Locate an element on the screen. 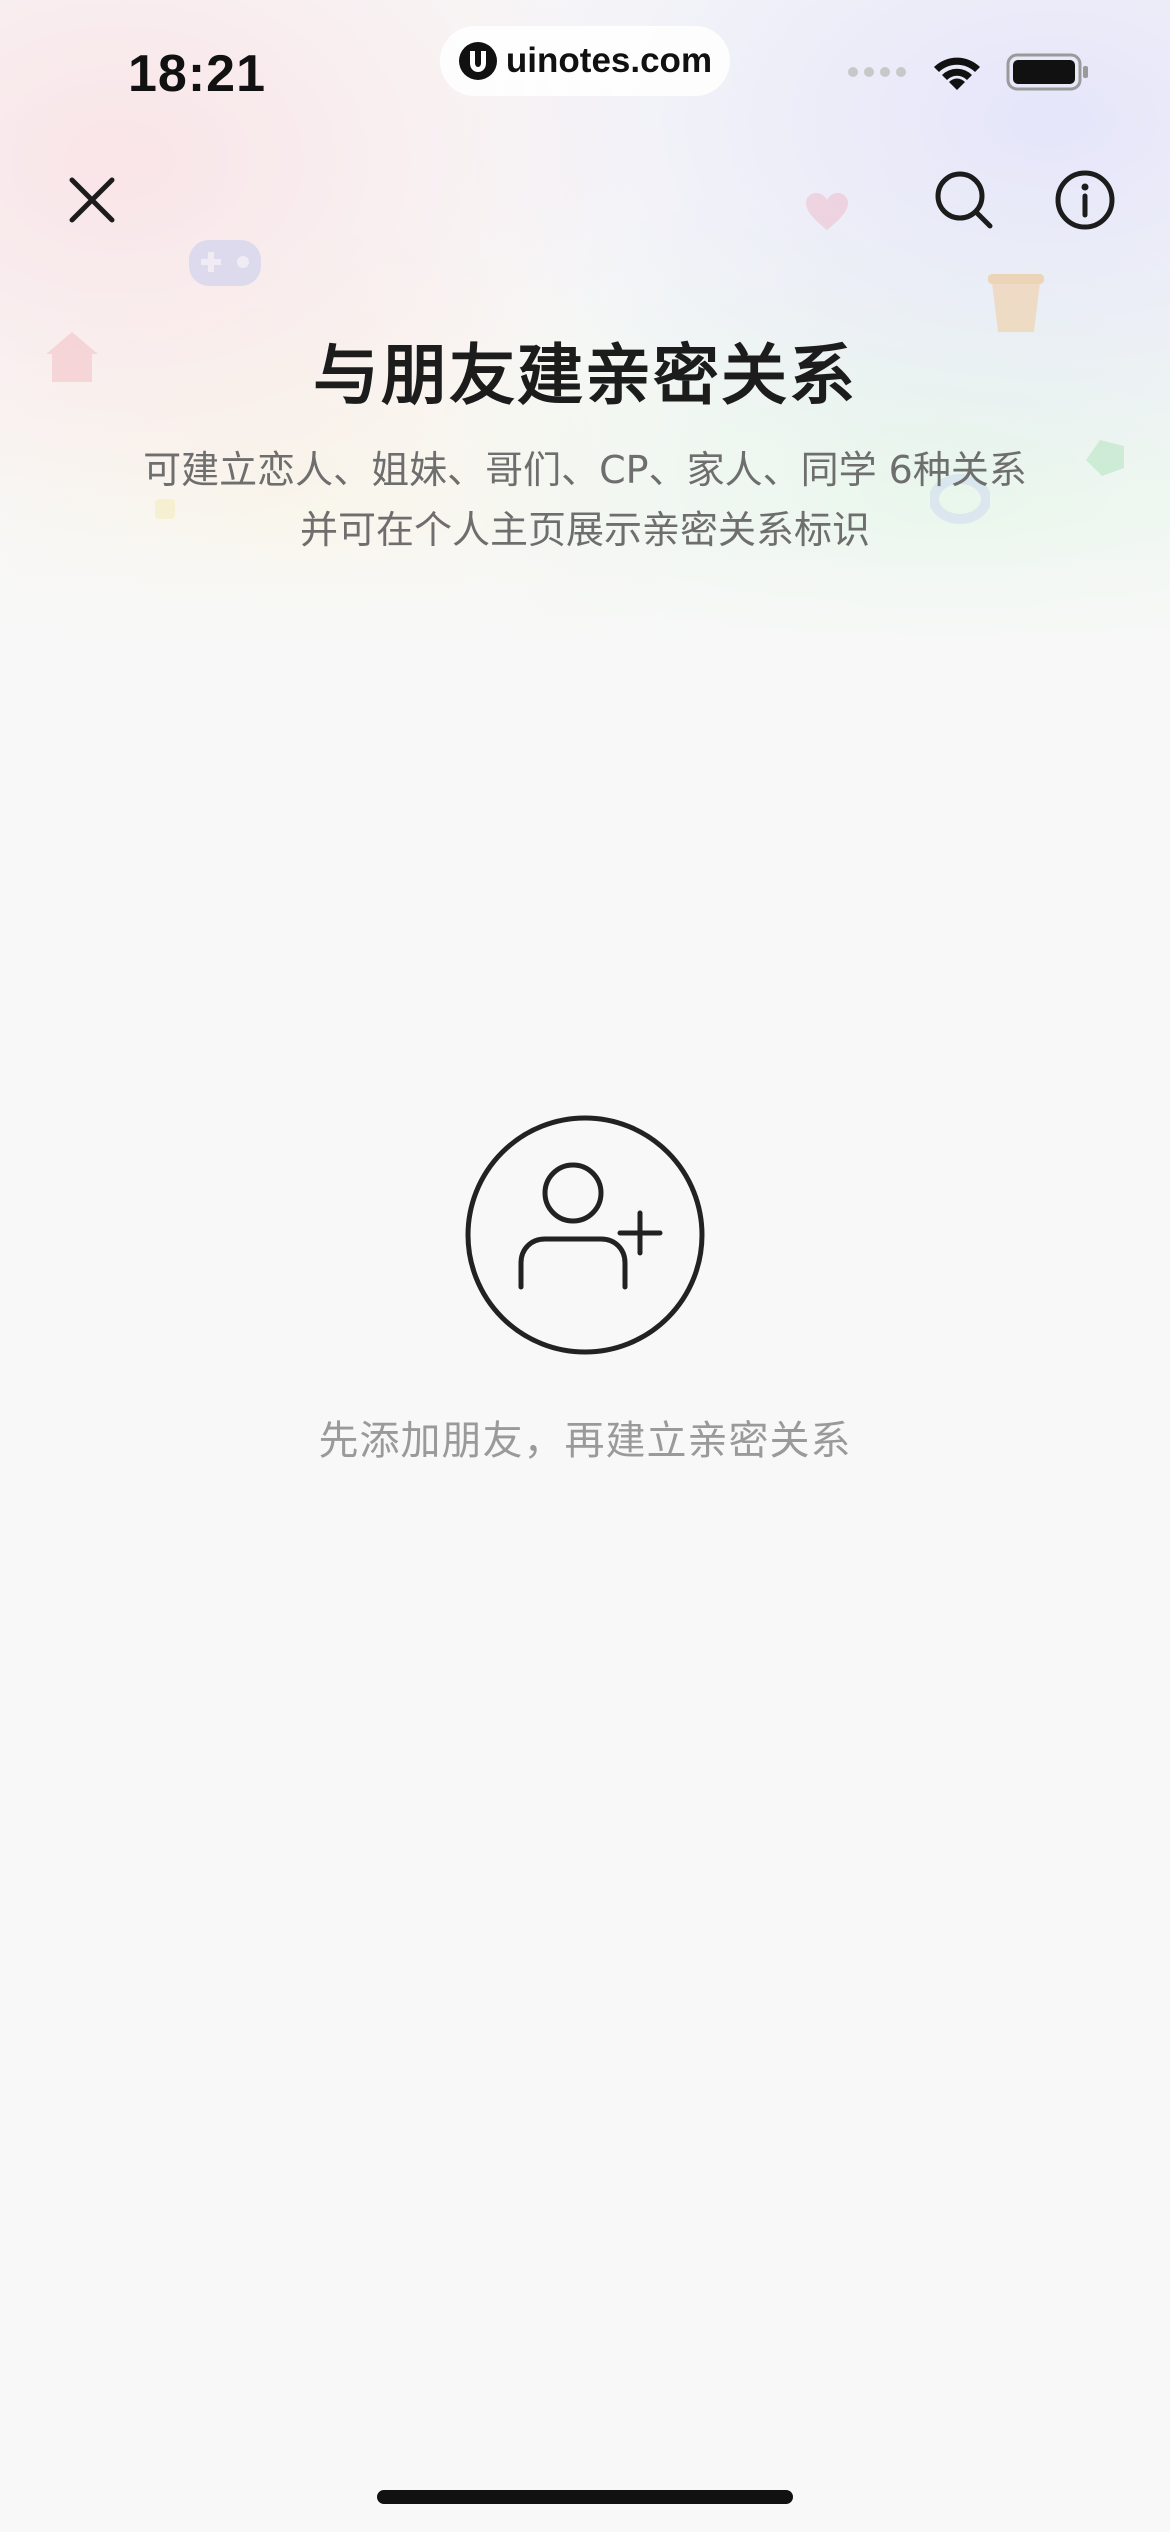 The height and width of the screenshot is (2532, 1170). add-friend-button is located at coordinates (585, 1235).